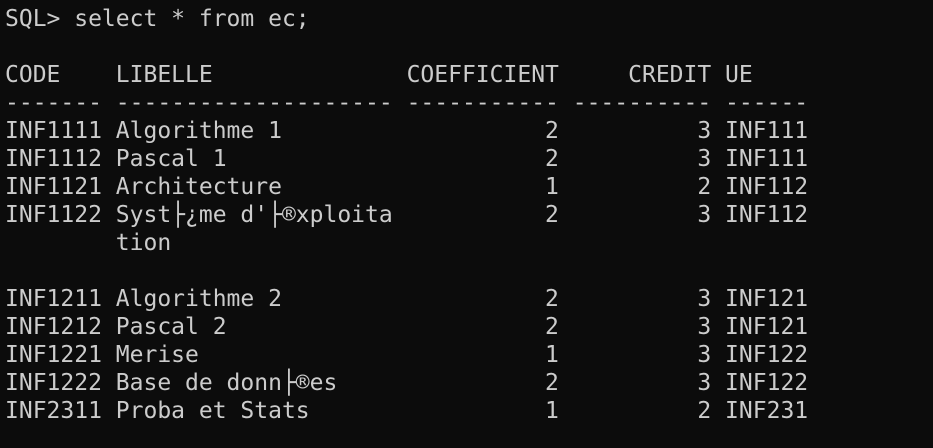  I want to click on prompt-line: SQL> select * from ec;, so click(157, 19).